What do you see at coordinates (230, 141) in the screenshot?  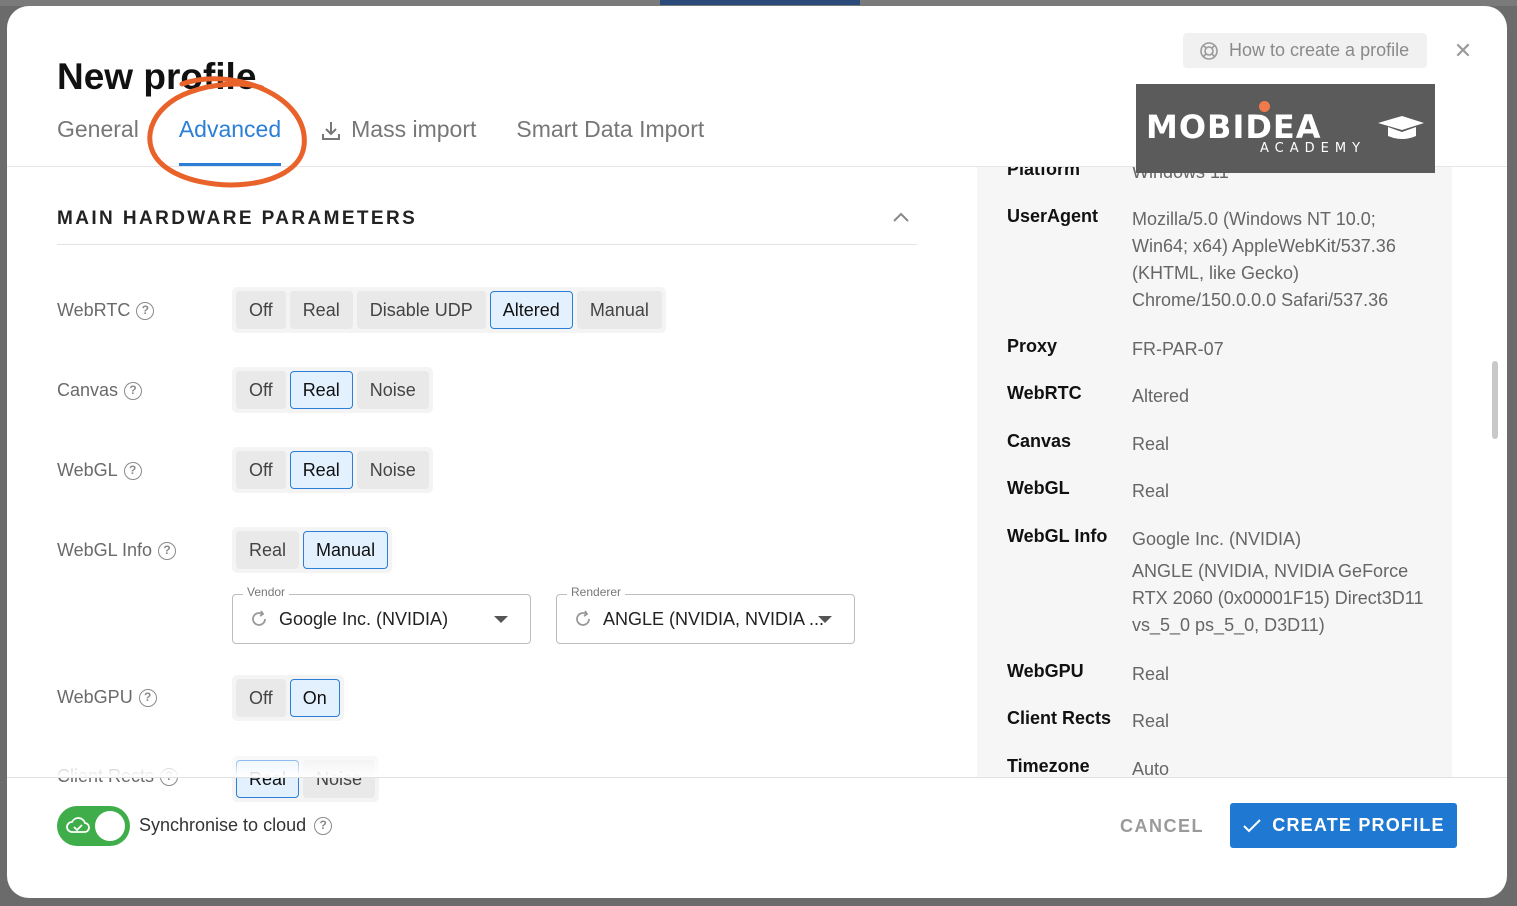 I see `tab-advanced: Advanced` at bounding box center [230, 141].